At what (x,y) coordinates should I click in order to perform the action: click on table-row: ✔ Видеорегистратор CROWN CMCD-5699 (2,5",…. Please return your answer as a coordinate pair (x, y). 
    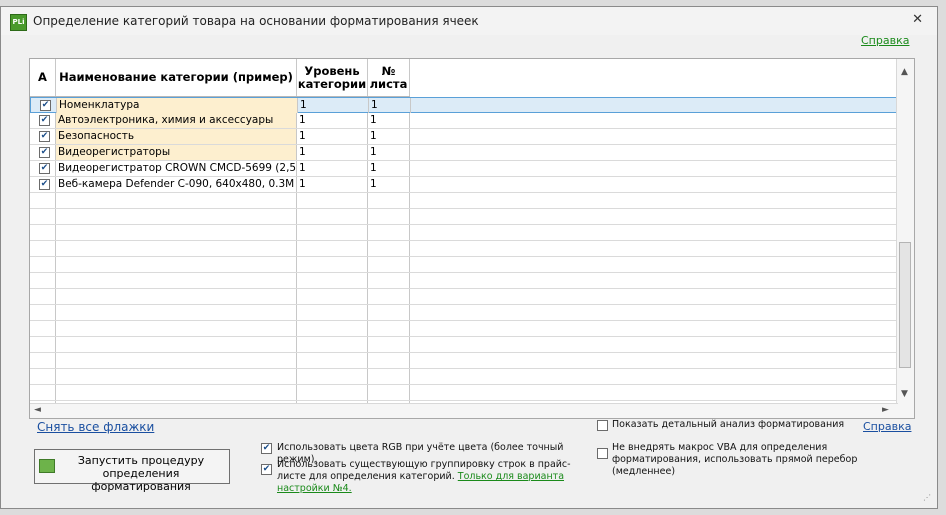
    Looking at the image, I should click on (464, 169).